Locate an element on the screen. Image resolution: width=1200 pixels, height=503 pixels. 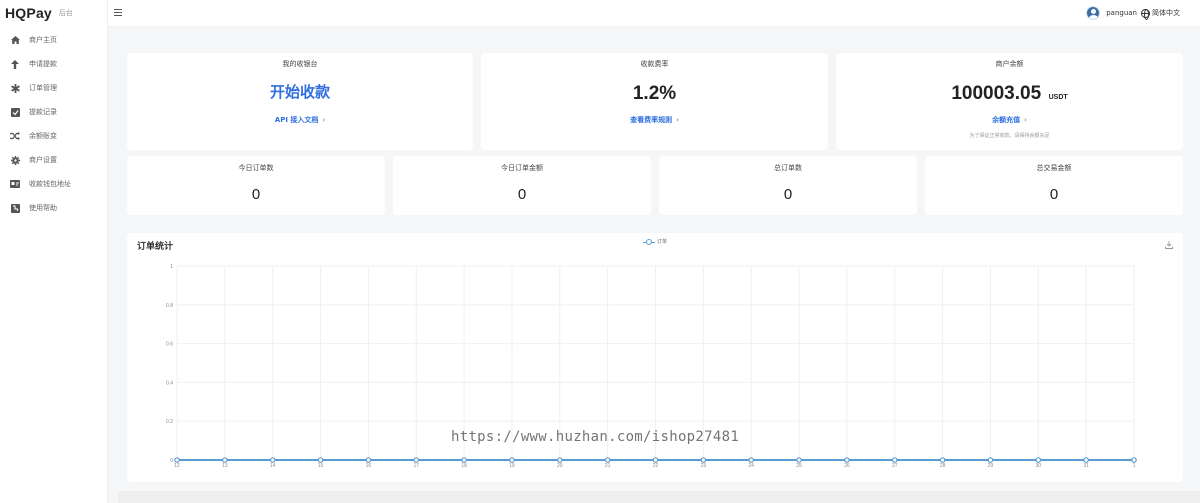
rate-rules-label: 查看费率规则 is located at coordinates (651, 120).